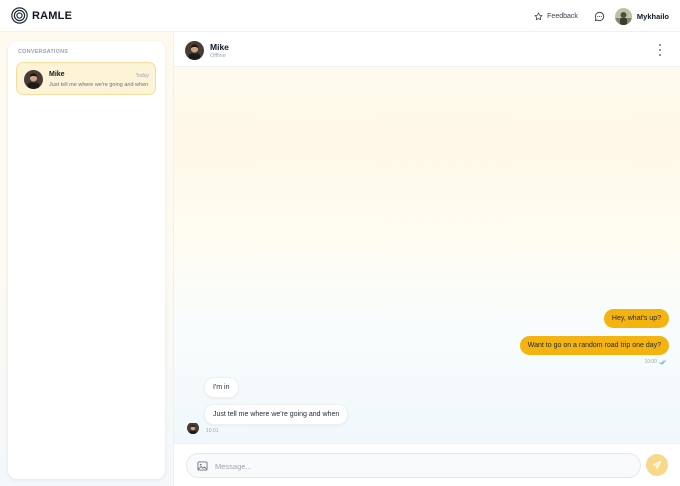  What do you see at coordinates (623, 16) in the screenshot?
I see `user-avatar` at bounding box center [623, 16].